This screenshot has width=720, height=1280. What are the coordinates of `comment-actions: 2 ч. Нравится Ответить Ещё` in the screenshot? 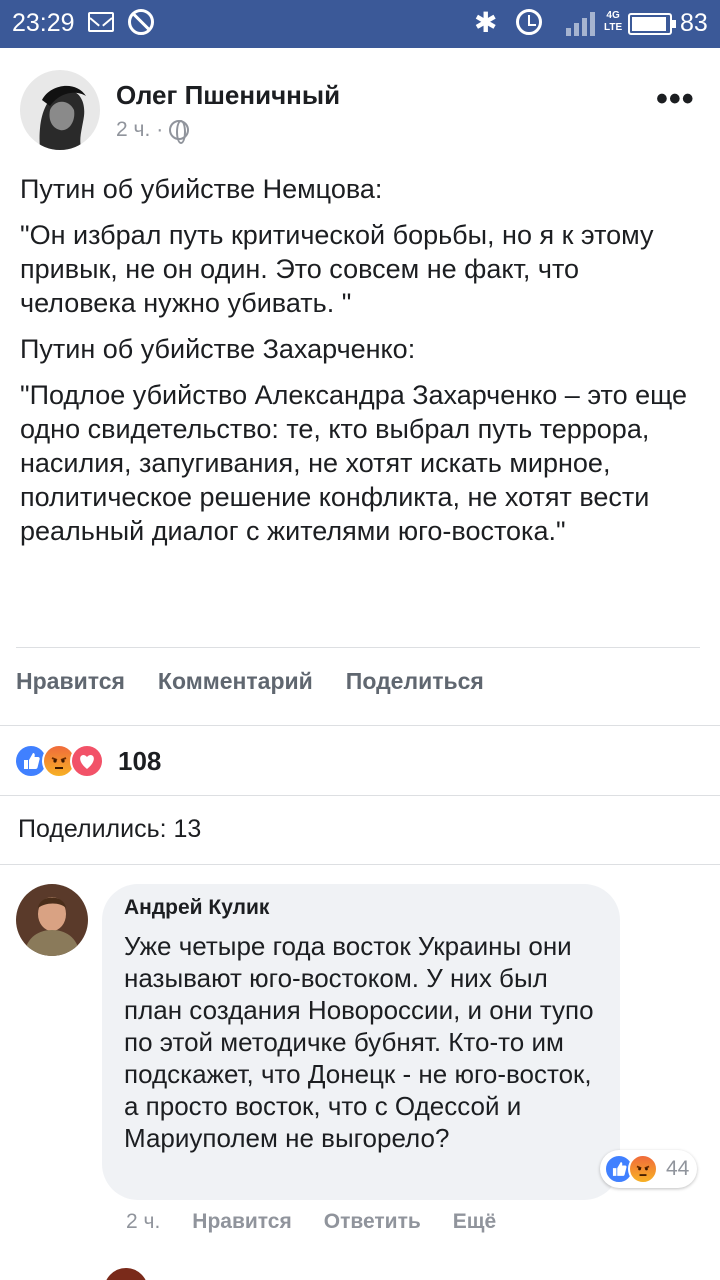 It's located at (311, 1222).